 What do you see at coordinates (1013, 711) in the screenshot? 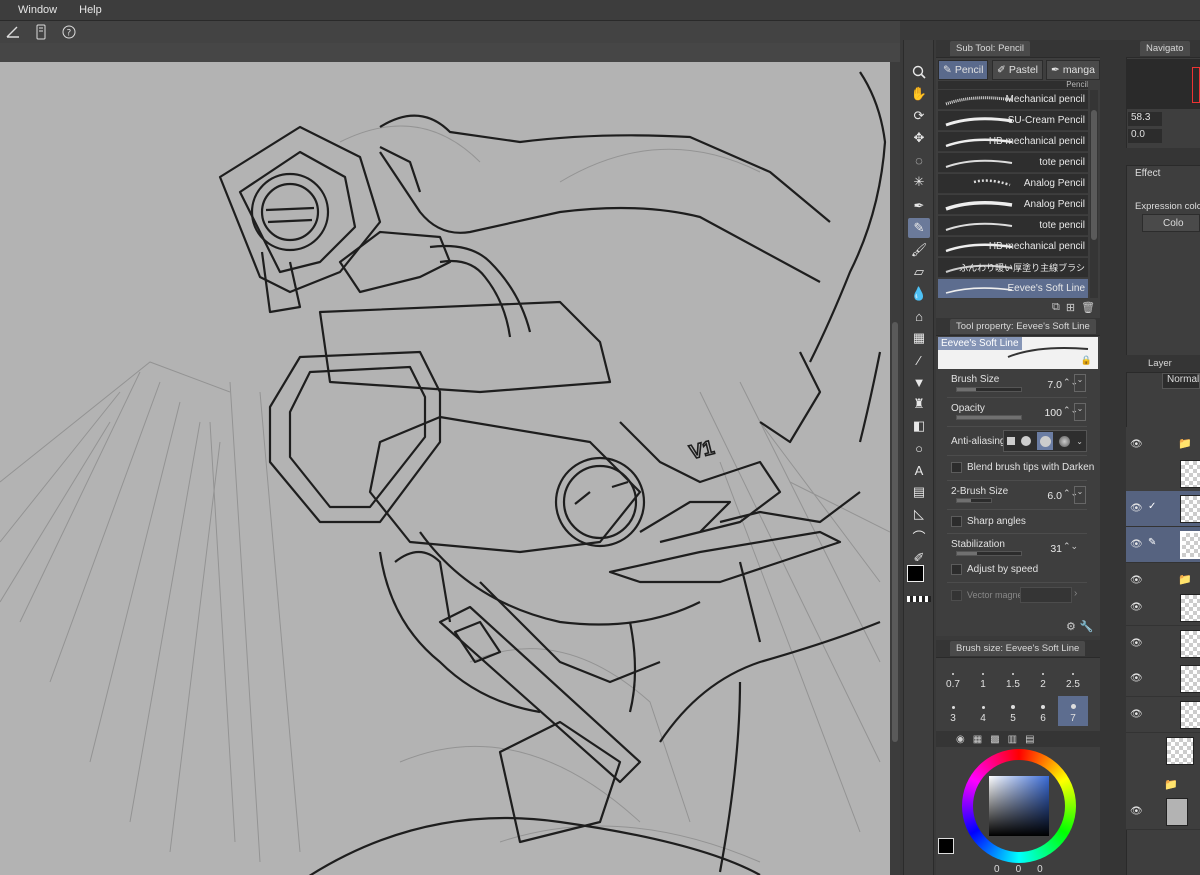
I see `brush-size-5: 5` at bounding box center [1013, 711].